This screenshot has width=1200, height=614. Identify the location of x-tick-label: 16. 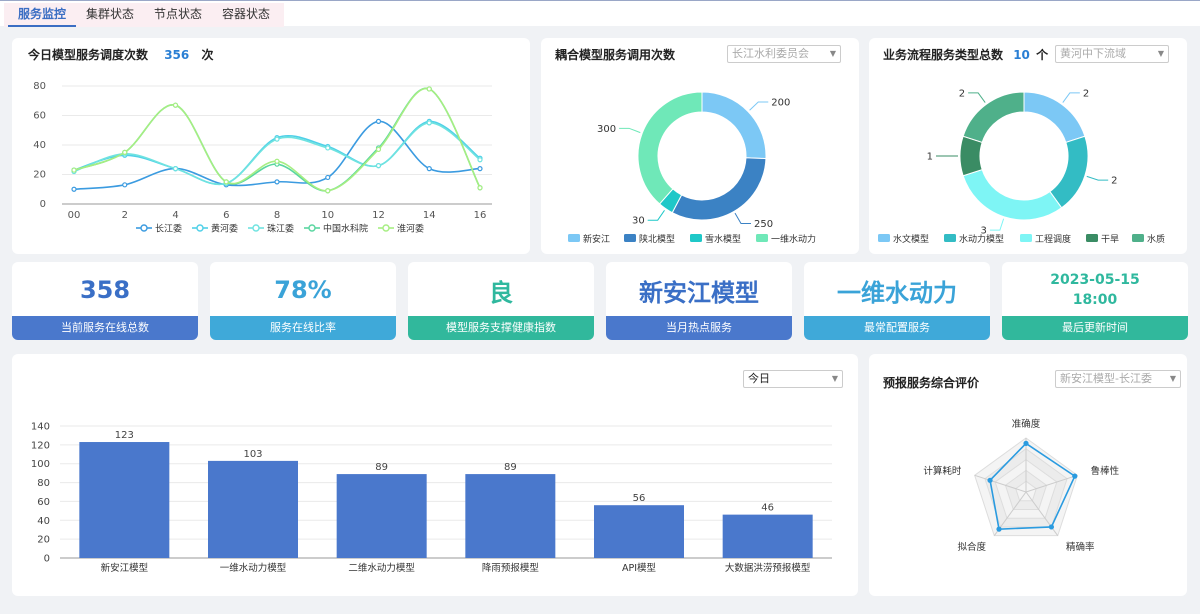
(480, 215).